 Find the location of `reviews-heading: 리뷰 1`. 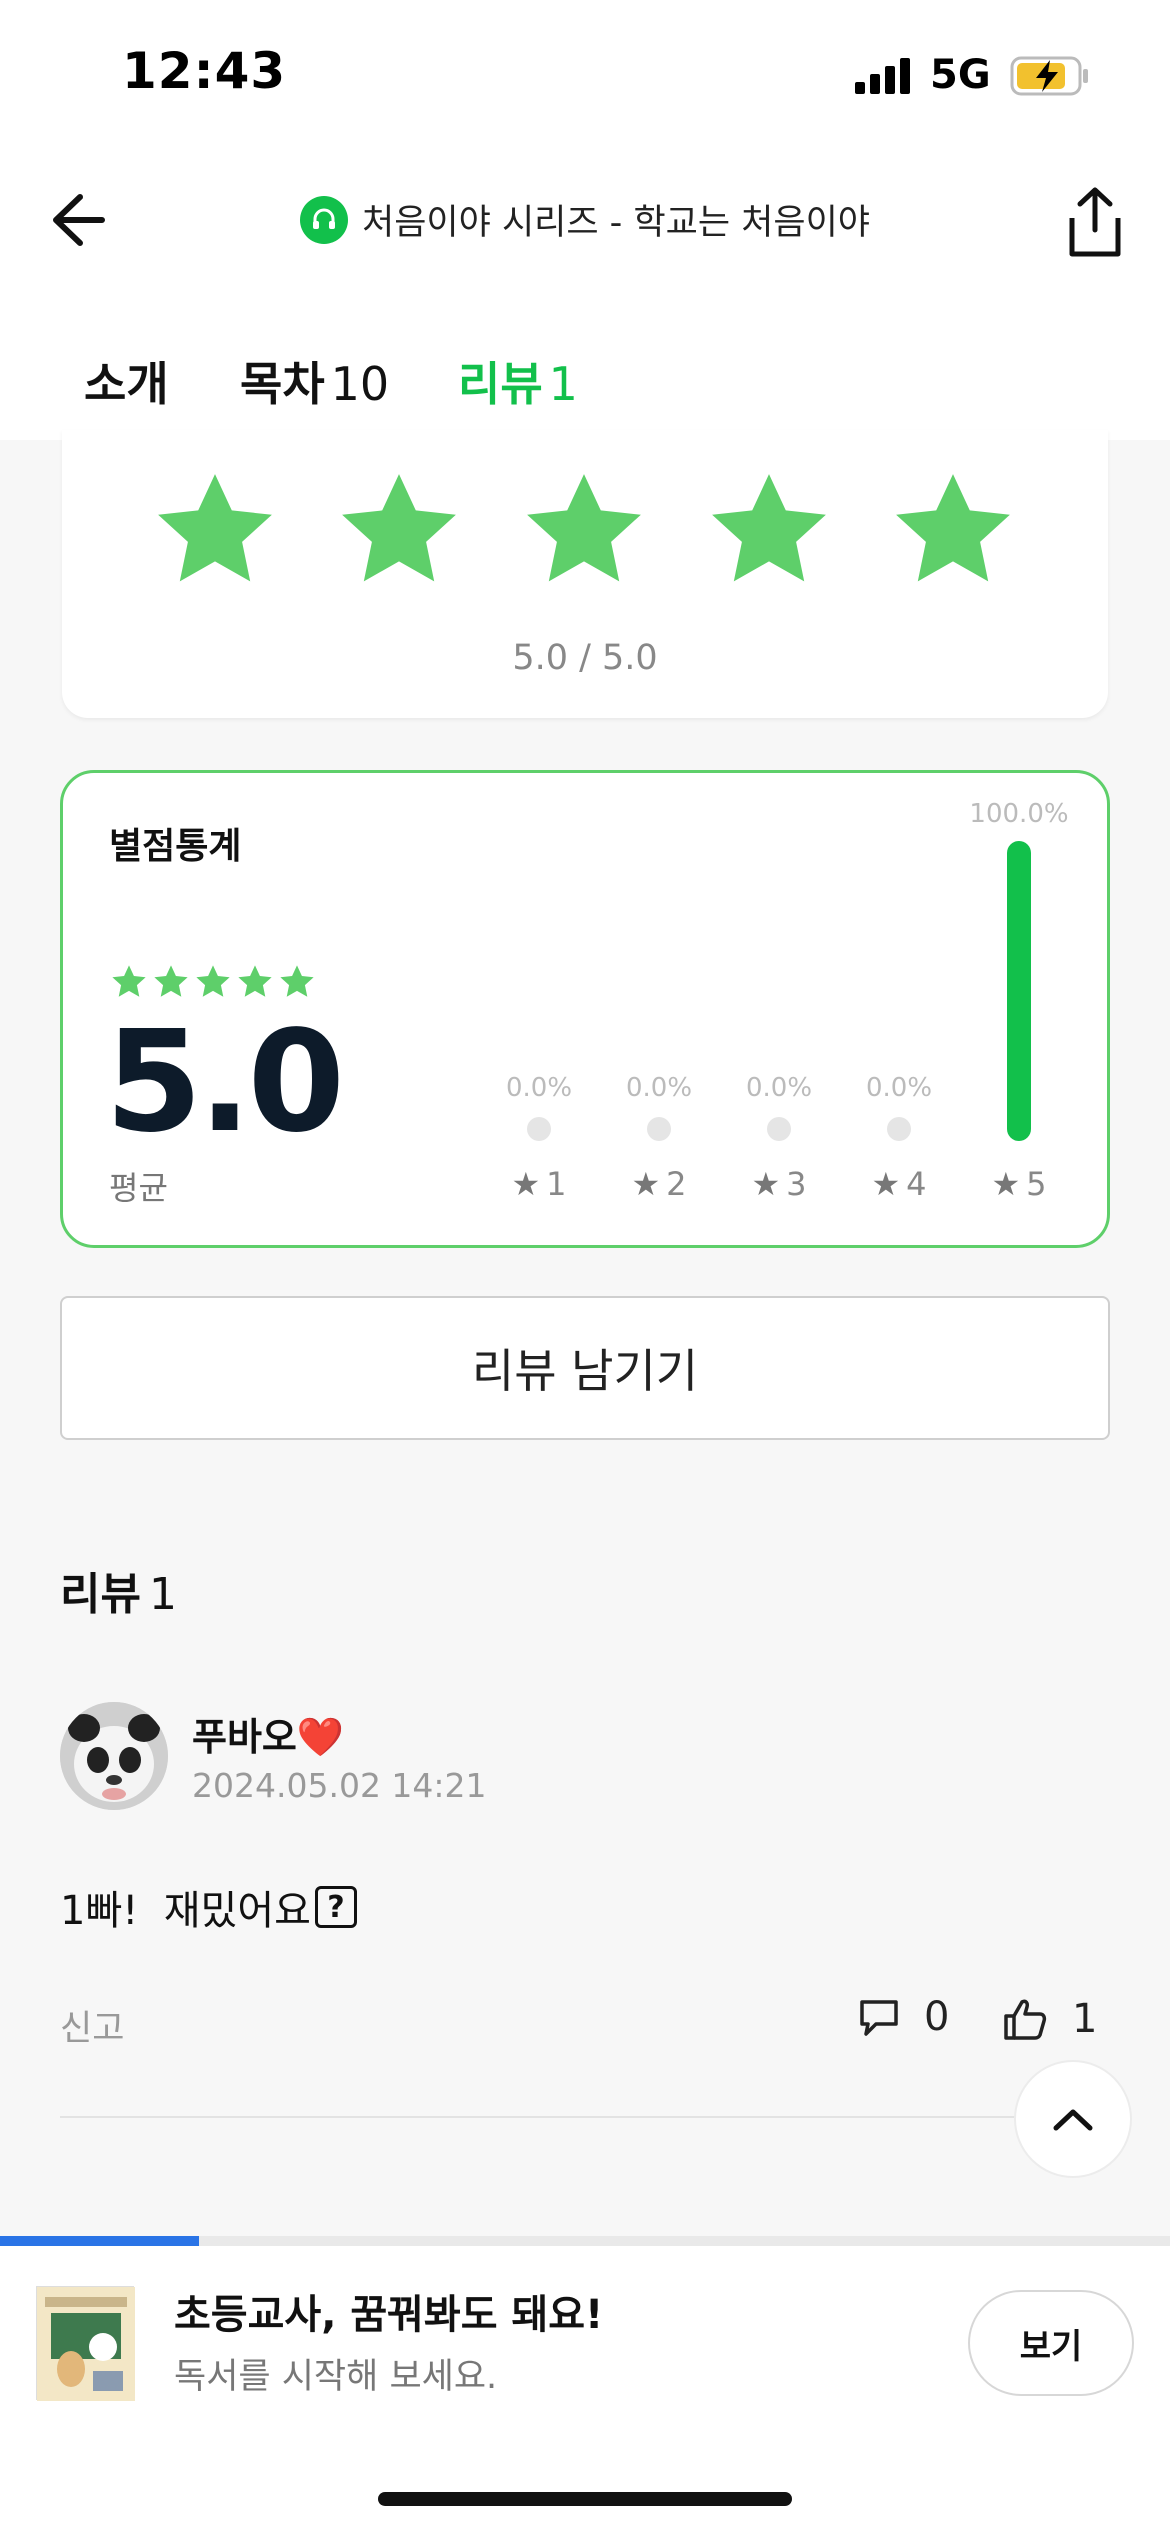

reviews-heading: 리뷰 1 is located at coordinates (118, 1590).